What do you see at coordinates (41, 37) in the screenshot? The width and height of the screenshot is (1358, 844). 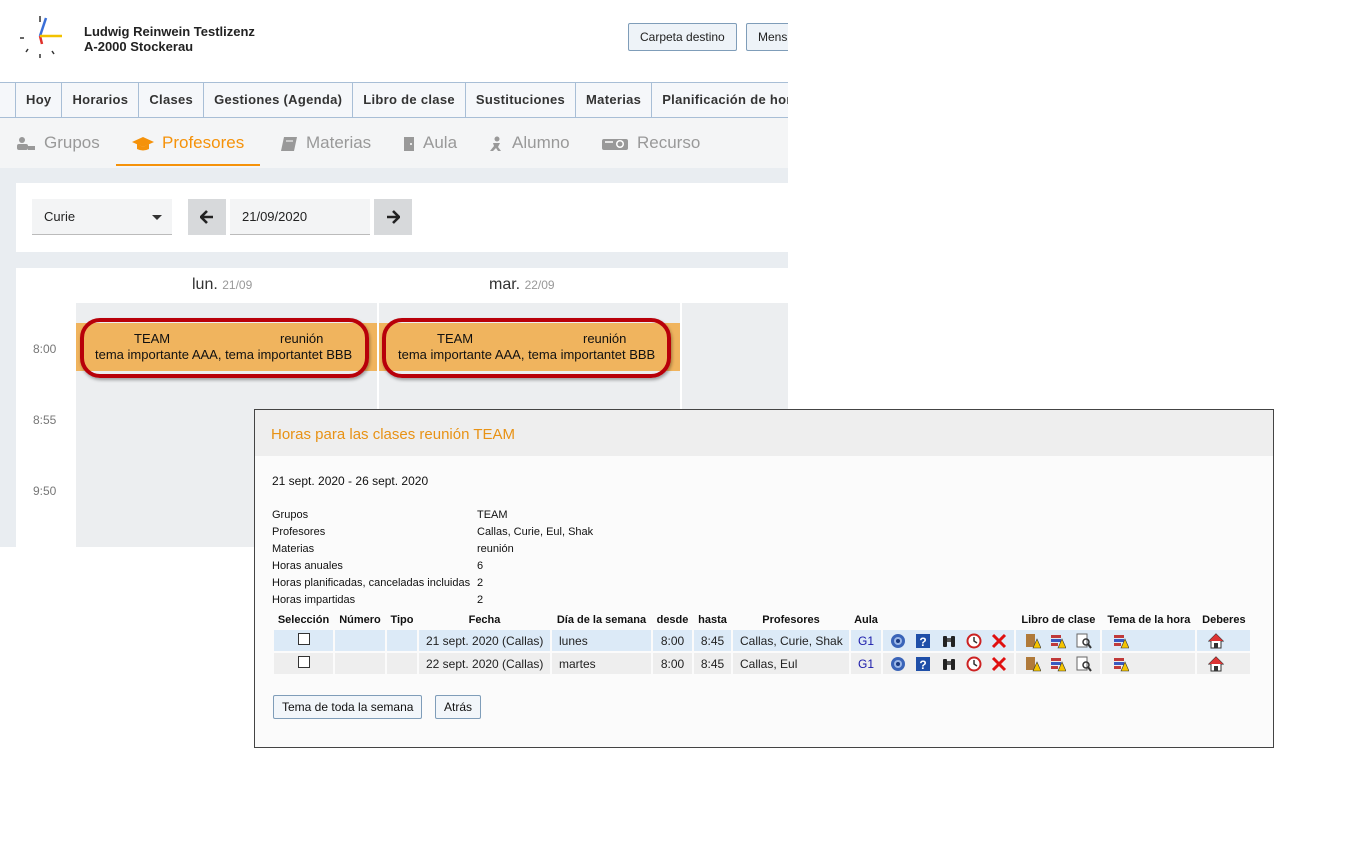 I see `school-logo-icon` at bounding box center [41, 37].